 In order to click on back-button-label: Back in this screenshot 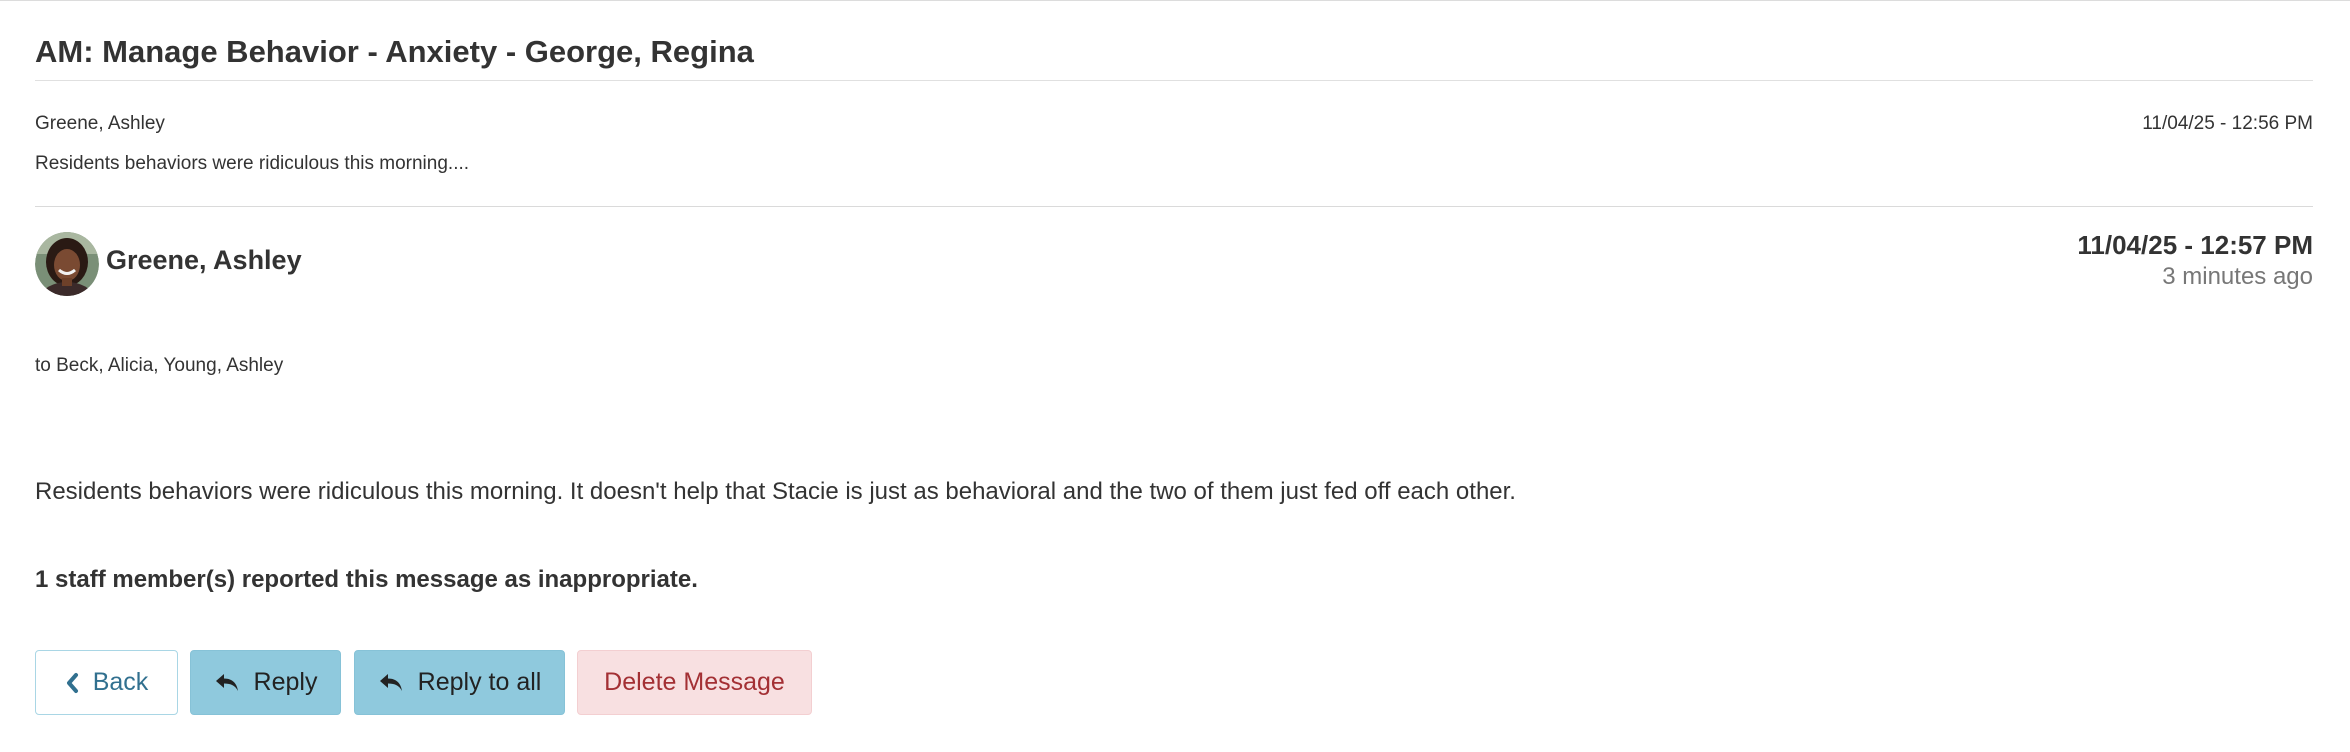, I will do `click(120, 682)`.